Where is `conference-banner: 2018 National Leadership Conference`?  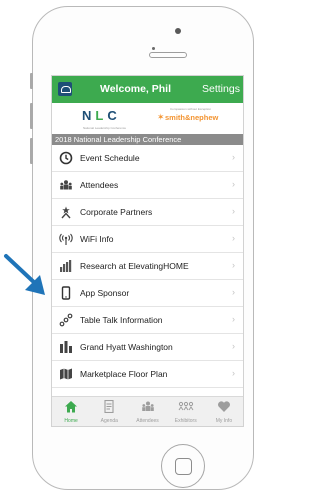 conference-banner: 2018 National Leadership Conference is located at coordinates (147, 139).